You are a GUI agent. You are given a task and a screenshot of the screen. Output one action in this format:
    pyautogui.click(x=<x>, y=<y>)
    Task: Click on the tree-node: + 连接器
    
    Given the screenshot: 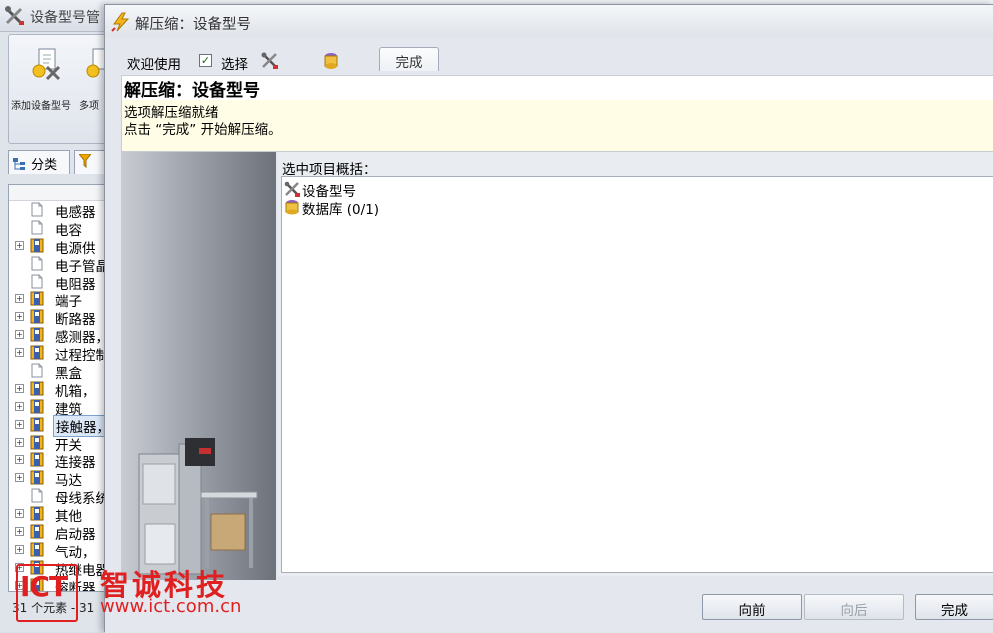 What is the action you would take?
    pyautogui.click(x=58, y=461)
    